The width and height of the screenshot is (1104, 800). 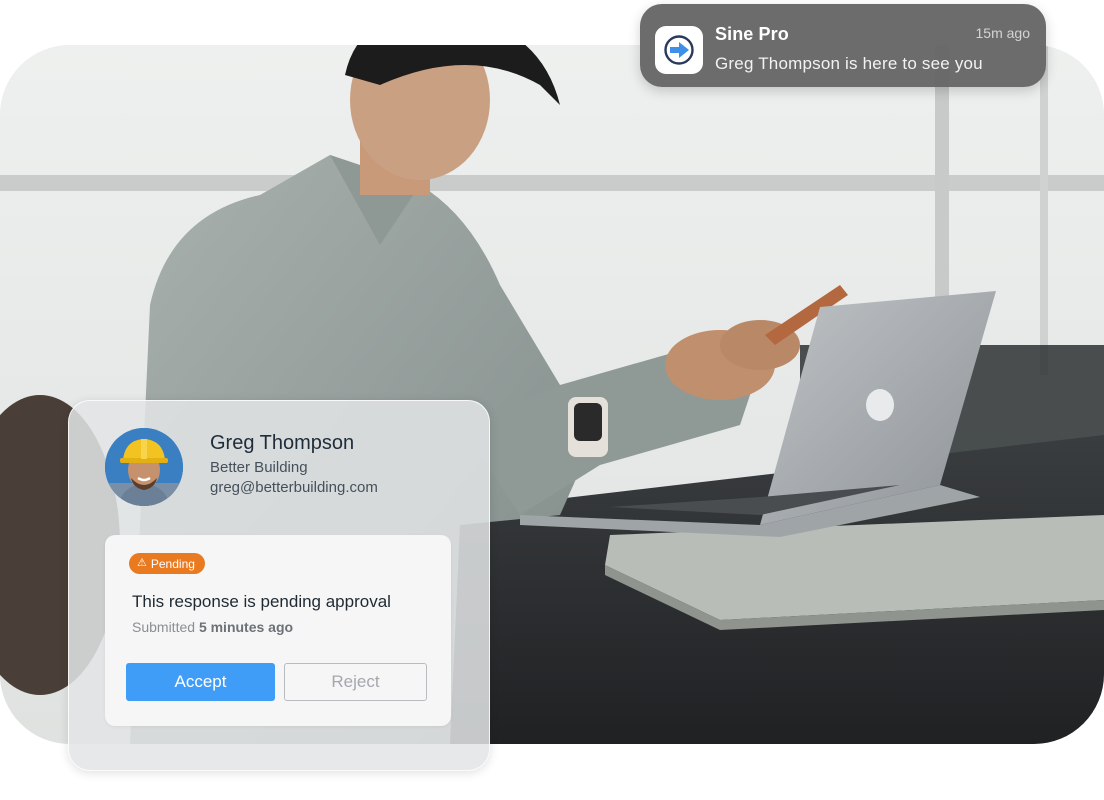 I want to click on status-badge-label: Pending, so click(x=172, y=563).